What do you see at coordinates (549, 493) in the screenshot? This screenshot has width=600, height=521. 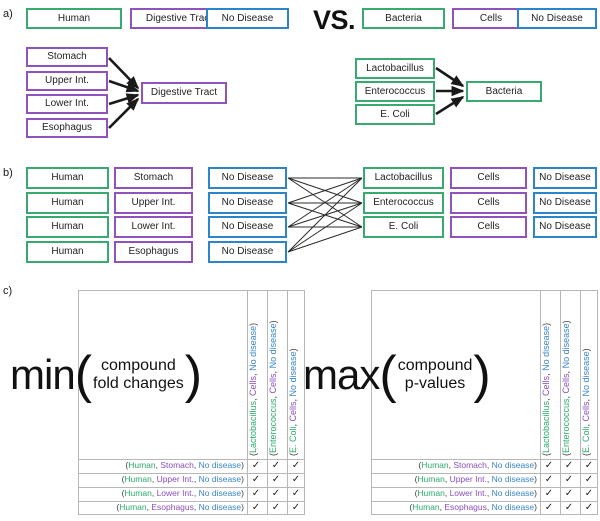 I see `max-cell-2-0: ✓` at bounding box center [549, 493].